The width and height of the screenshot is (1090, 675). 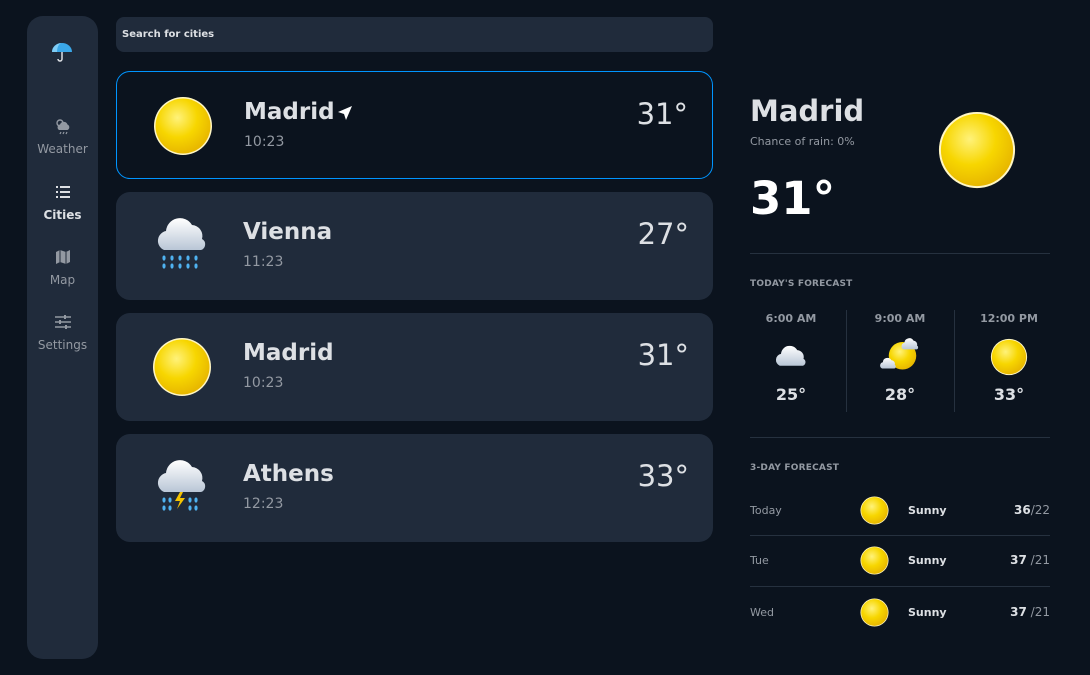 I want to click on detail-city-name: Madrid, so click(x=807, y=111).